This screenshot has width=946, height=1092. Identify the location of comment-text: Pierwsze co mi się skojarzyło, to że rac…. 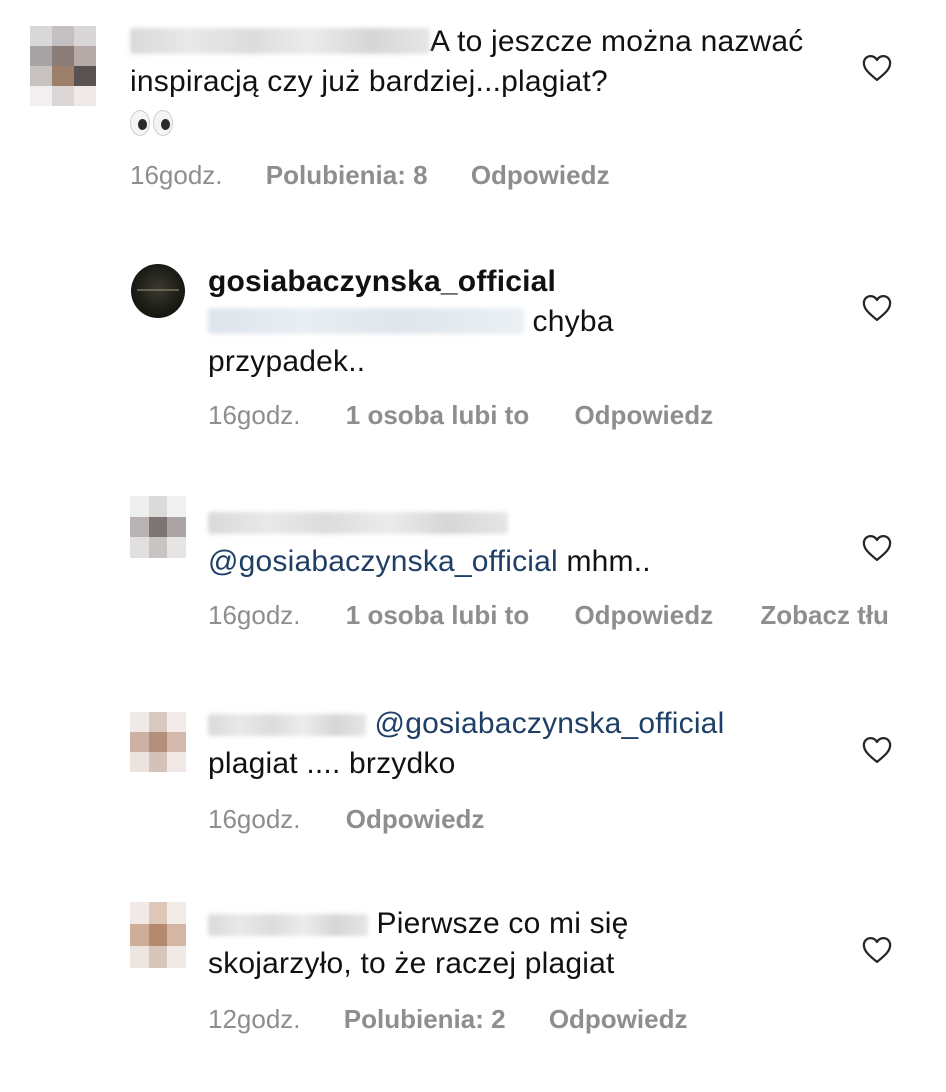
(418, 943).